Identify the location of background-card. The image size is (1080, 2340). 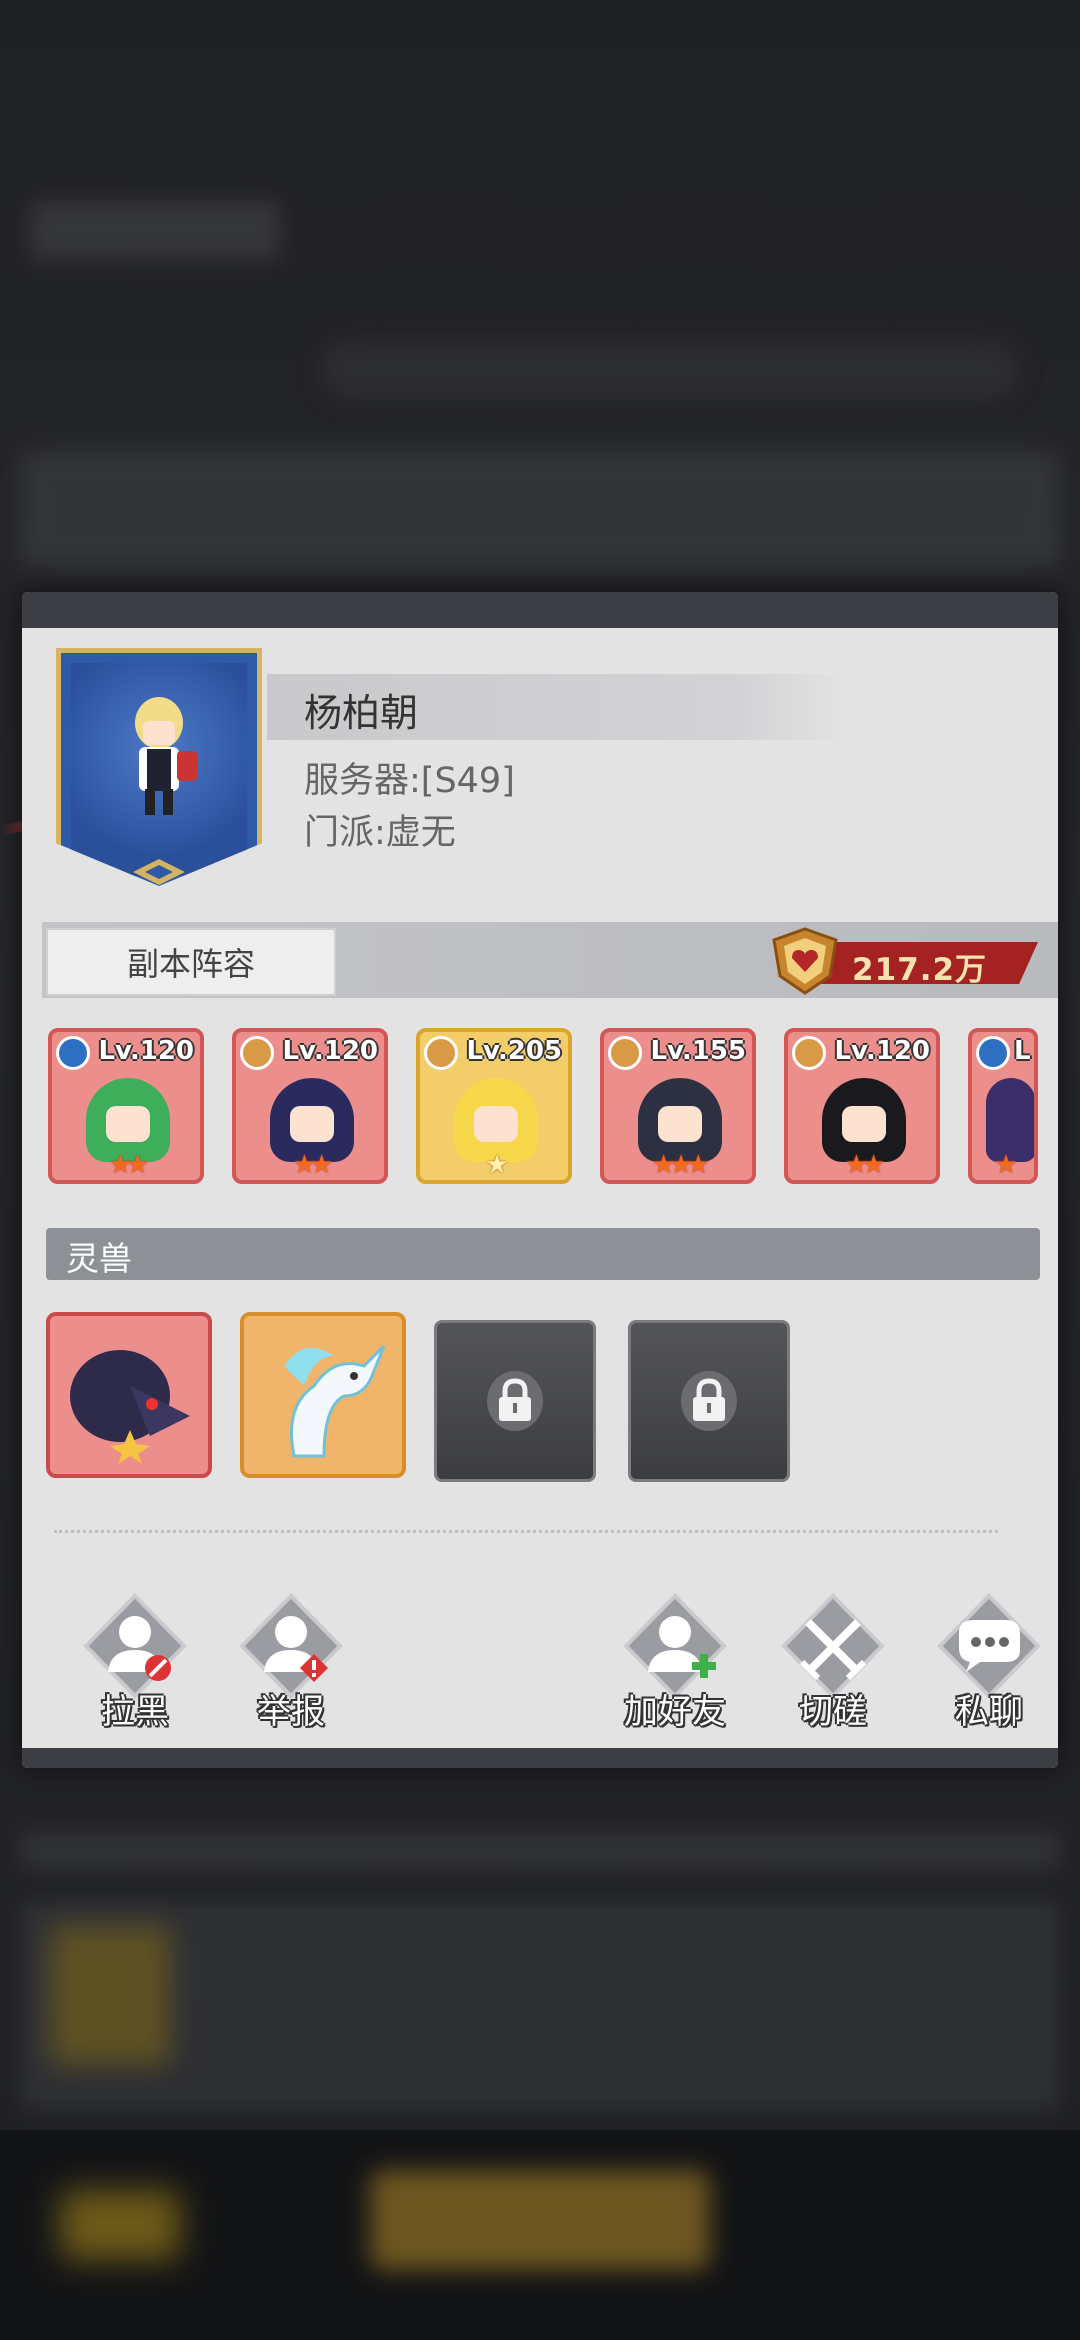
(540, 2005).